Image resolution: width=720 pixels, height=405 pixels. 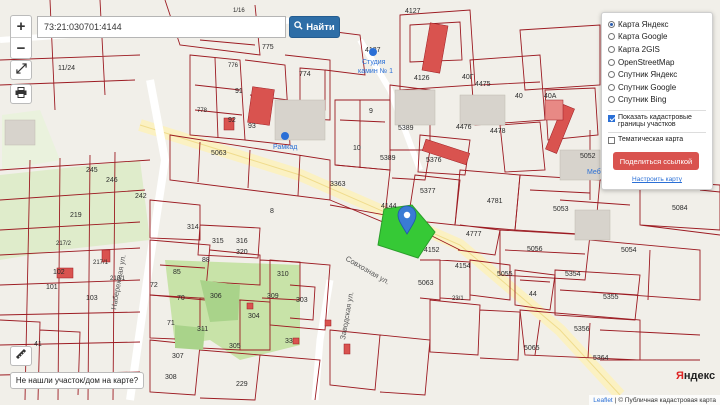 What do you see at coordinates (302, 300) in the screenshot?
I see `parcel-label: 303` at bounding box center [302, 300].